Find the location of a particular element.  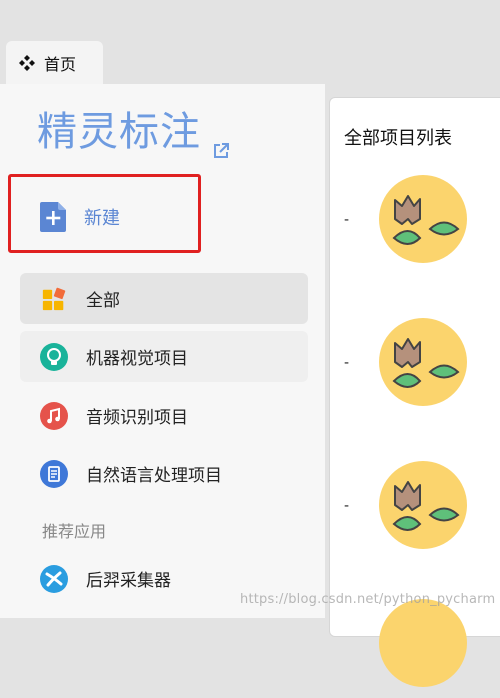

houyi-logo-icon is located at coordinates (54, 578).